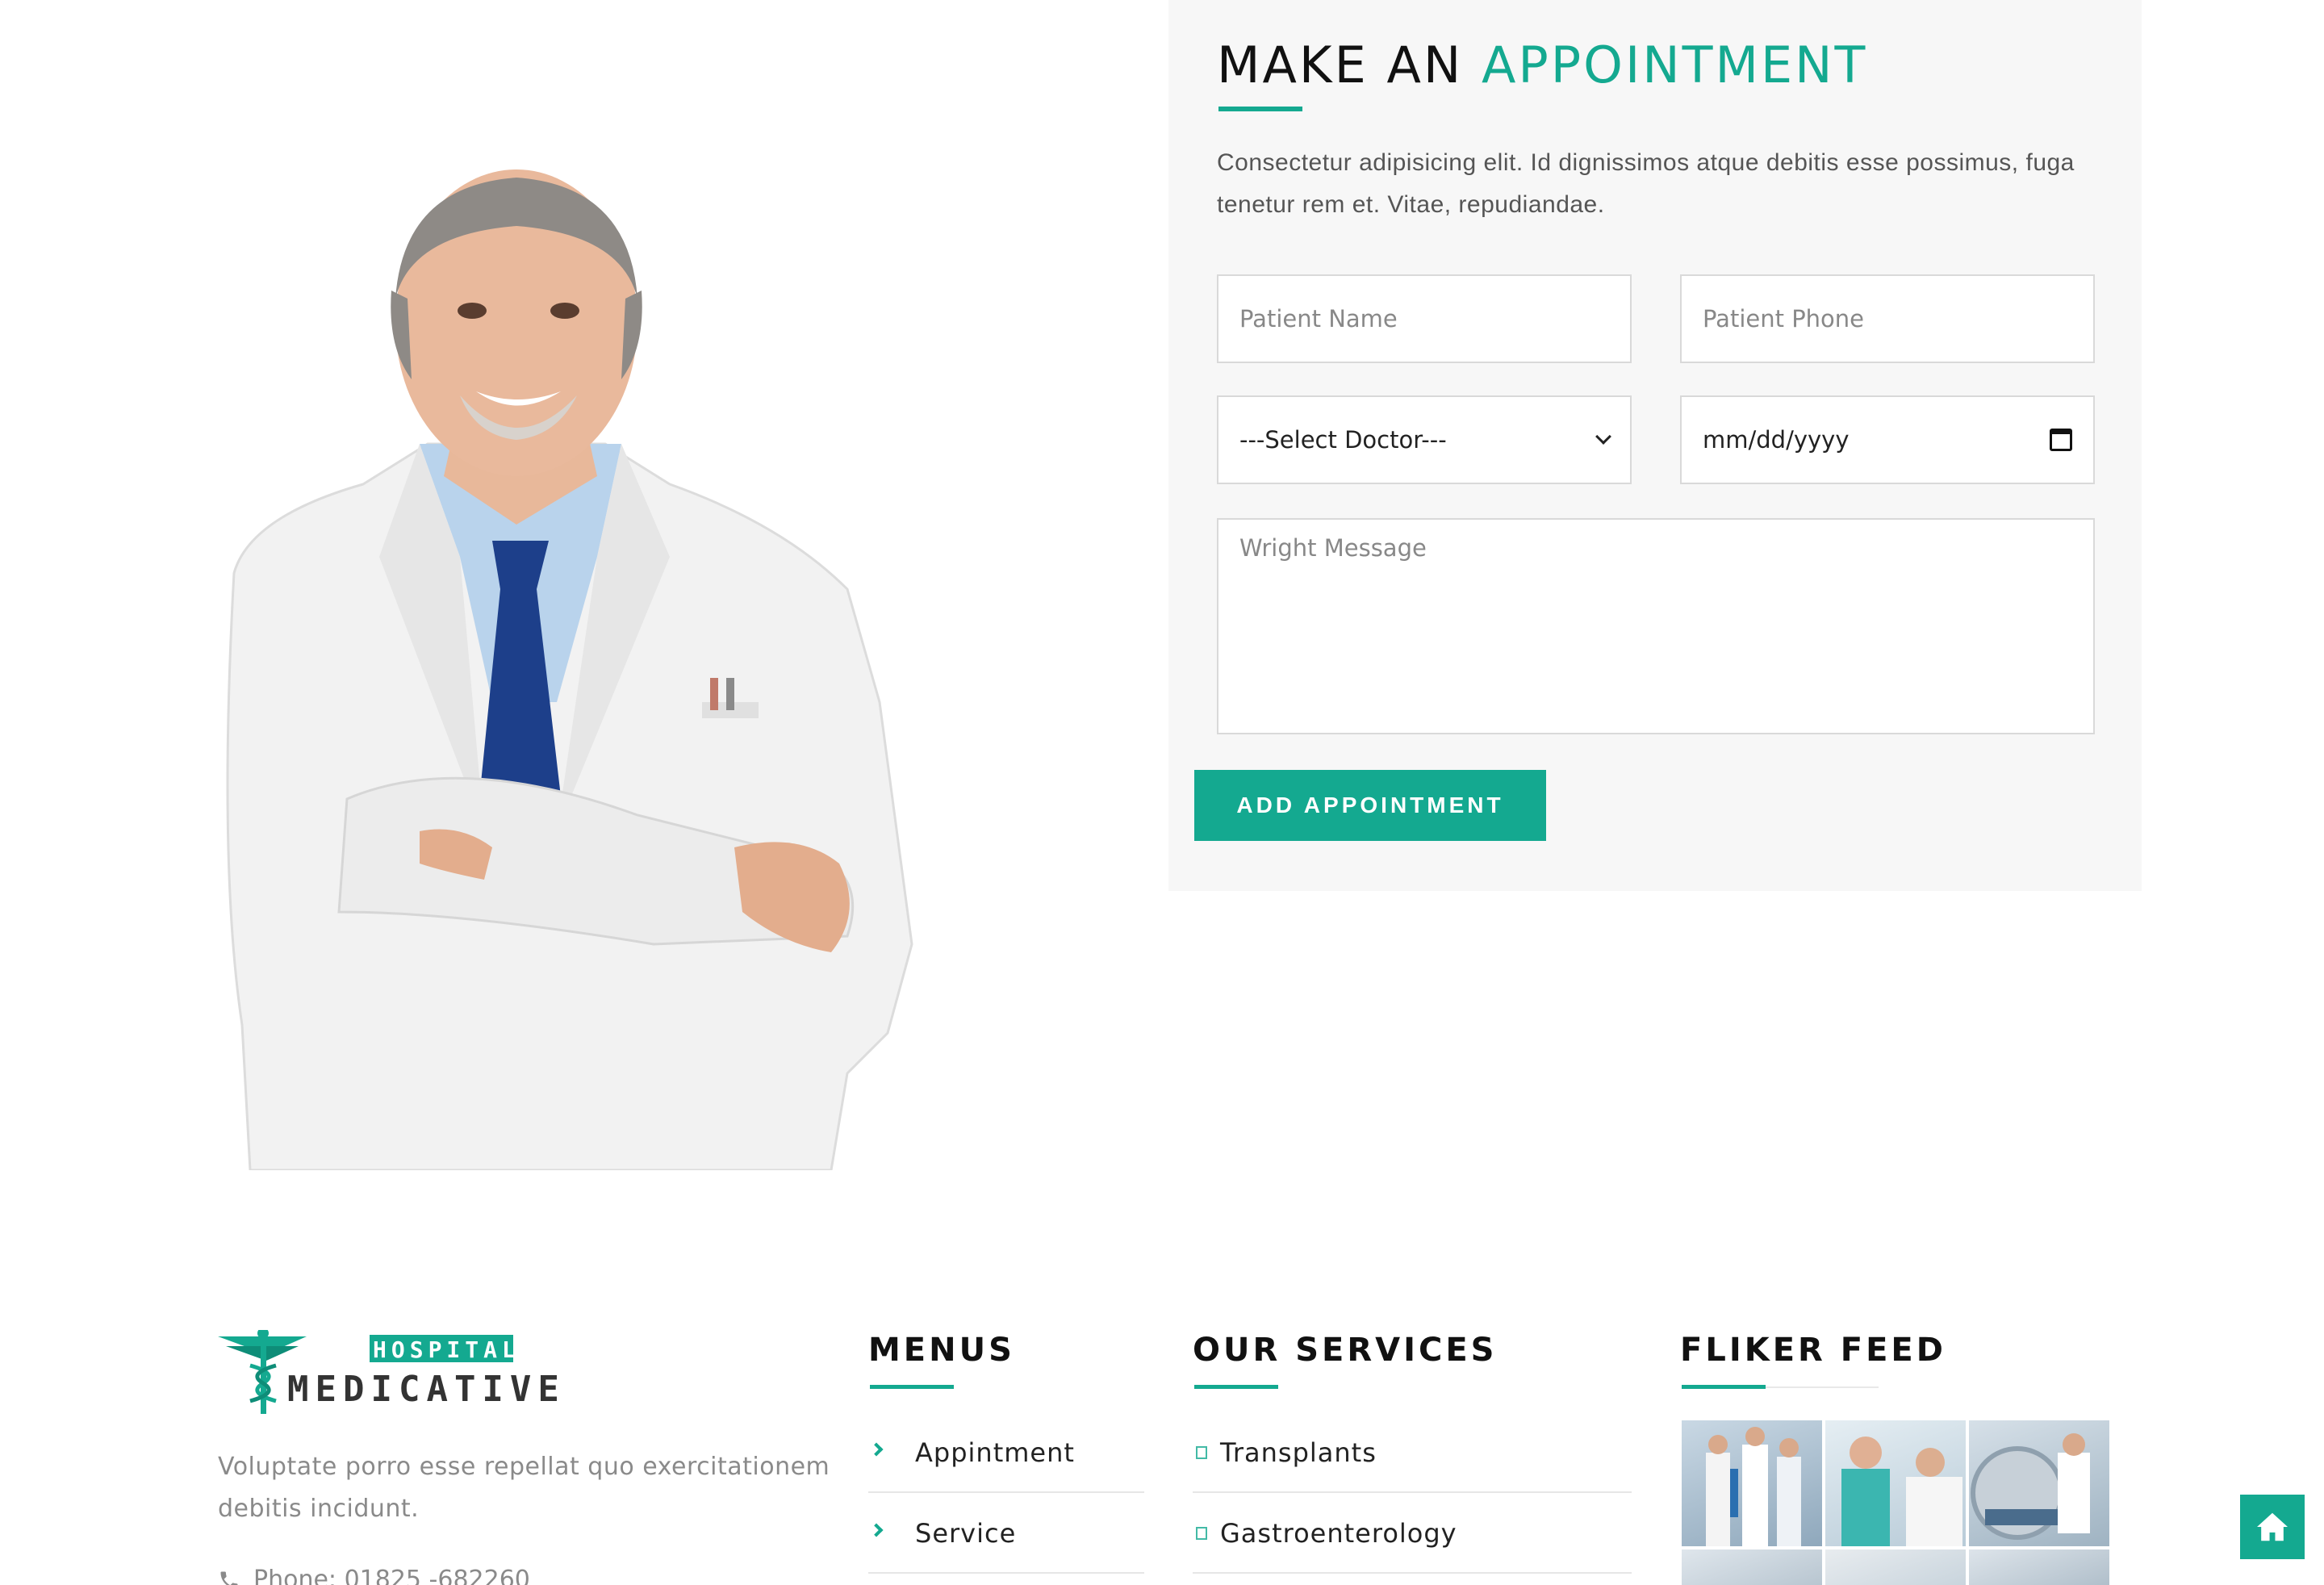 The height and width of the screenshot is (1585, 2324). I want to click on flicker-underline, so click(1724, 1387).